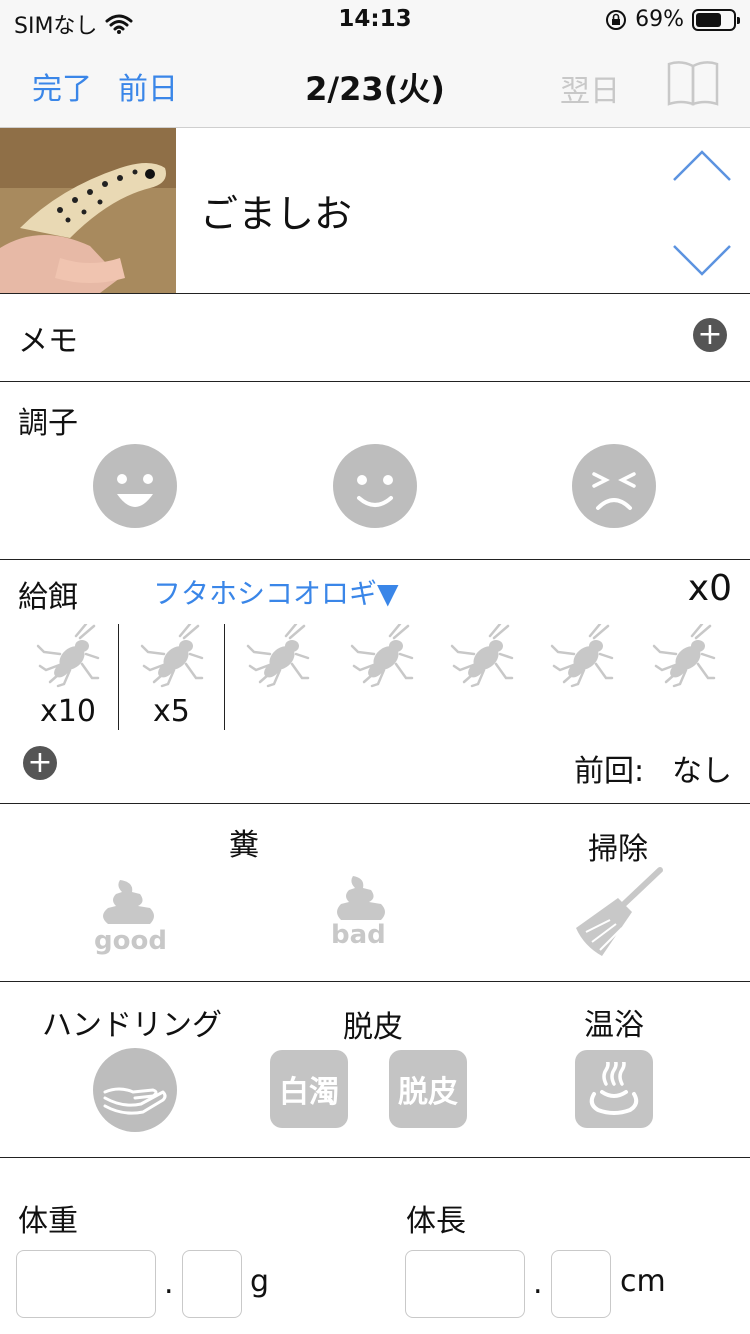 This screenshot has width=750, height=1334. I want to click on shed-white-button: 白濁, so click(309, 1089).